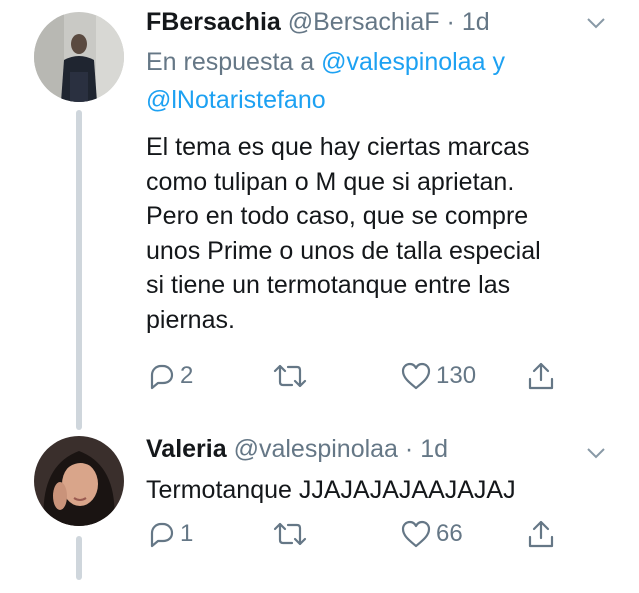 The width and height of the screenshot is (639, 593). Describe the element at coordinates (498, 62) in the screenshot. I see `reply-joiner: y` at that location.